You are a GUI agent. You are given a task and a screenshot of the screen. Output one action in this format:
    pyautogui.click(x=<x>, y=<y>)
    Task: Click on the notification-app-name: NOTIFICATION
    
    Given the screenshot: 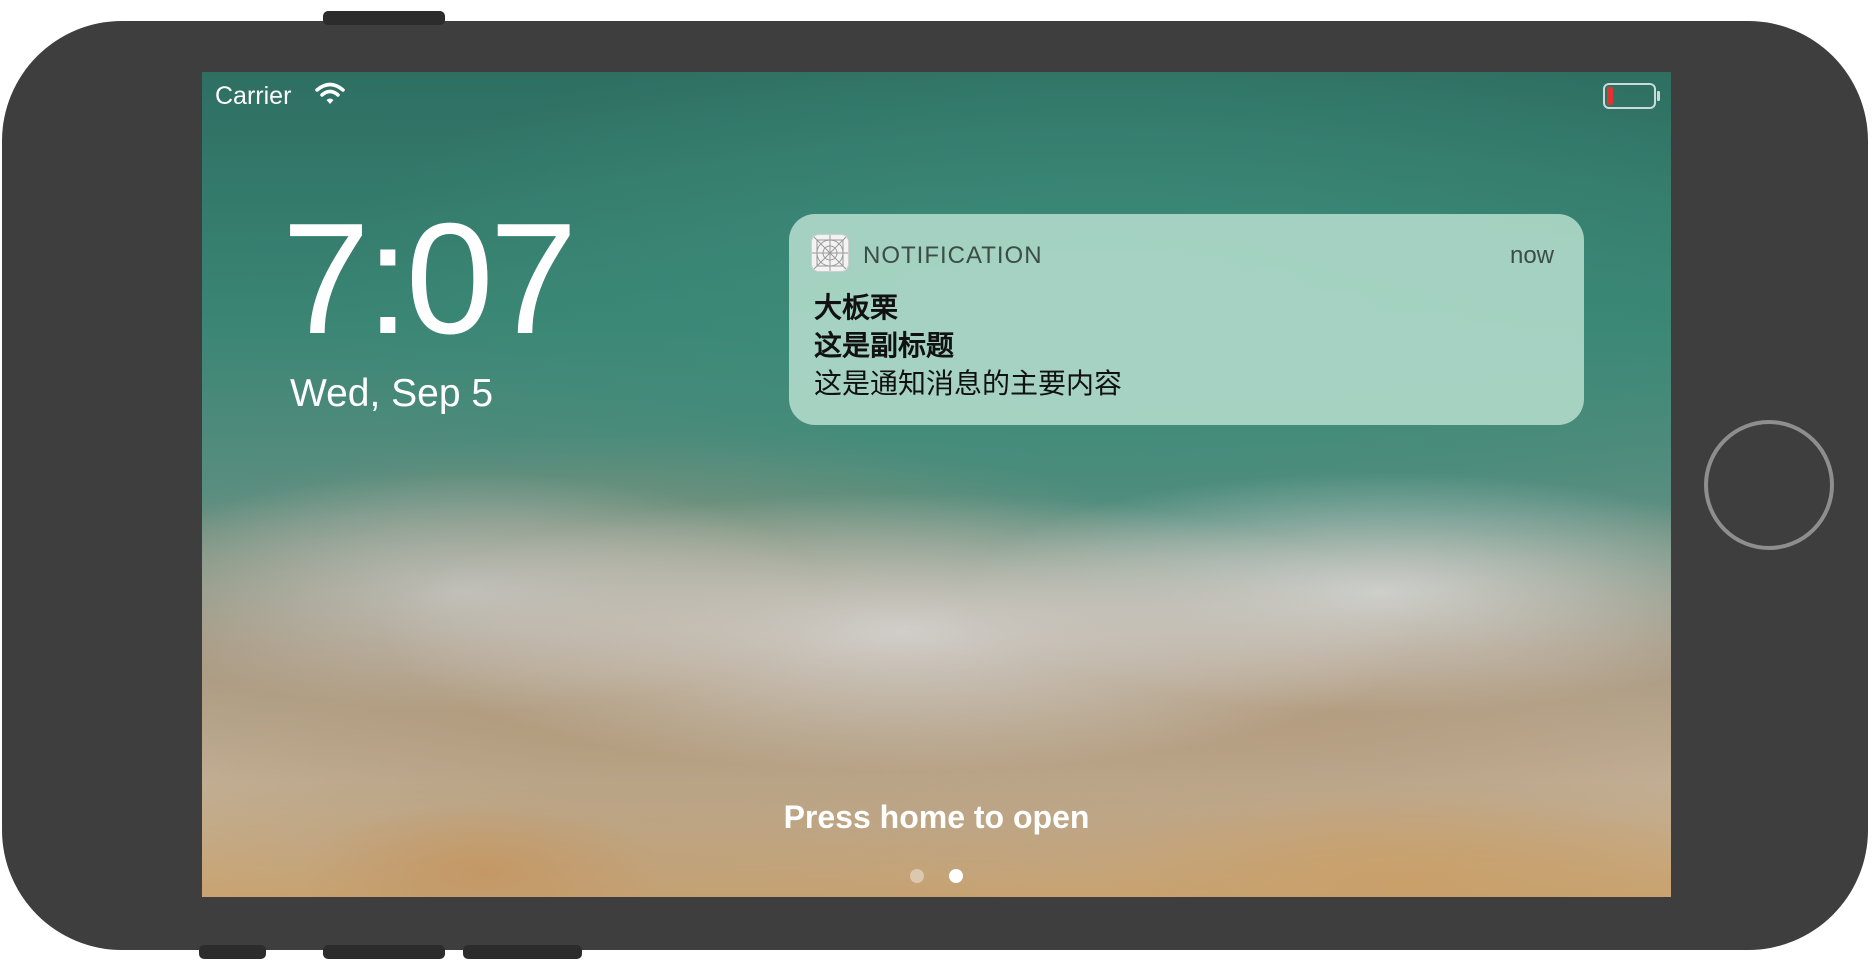 What is the action you would take?
    pyautogui.click(x=953, y=255)
    